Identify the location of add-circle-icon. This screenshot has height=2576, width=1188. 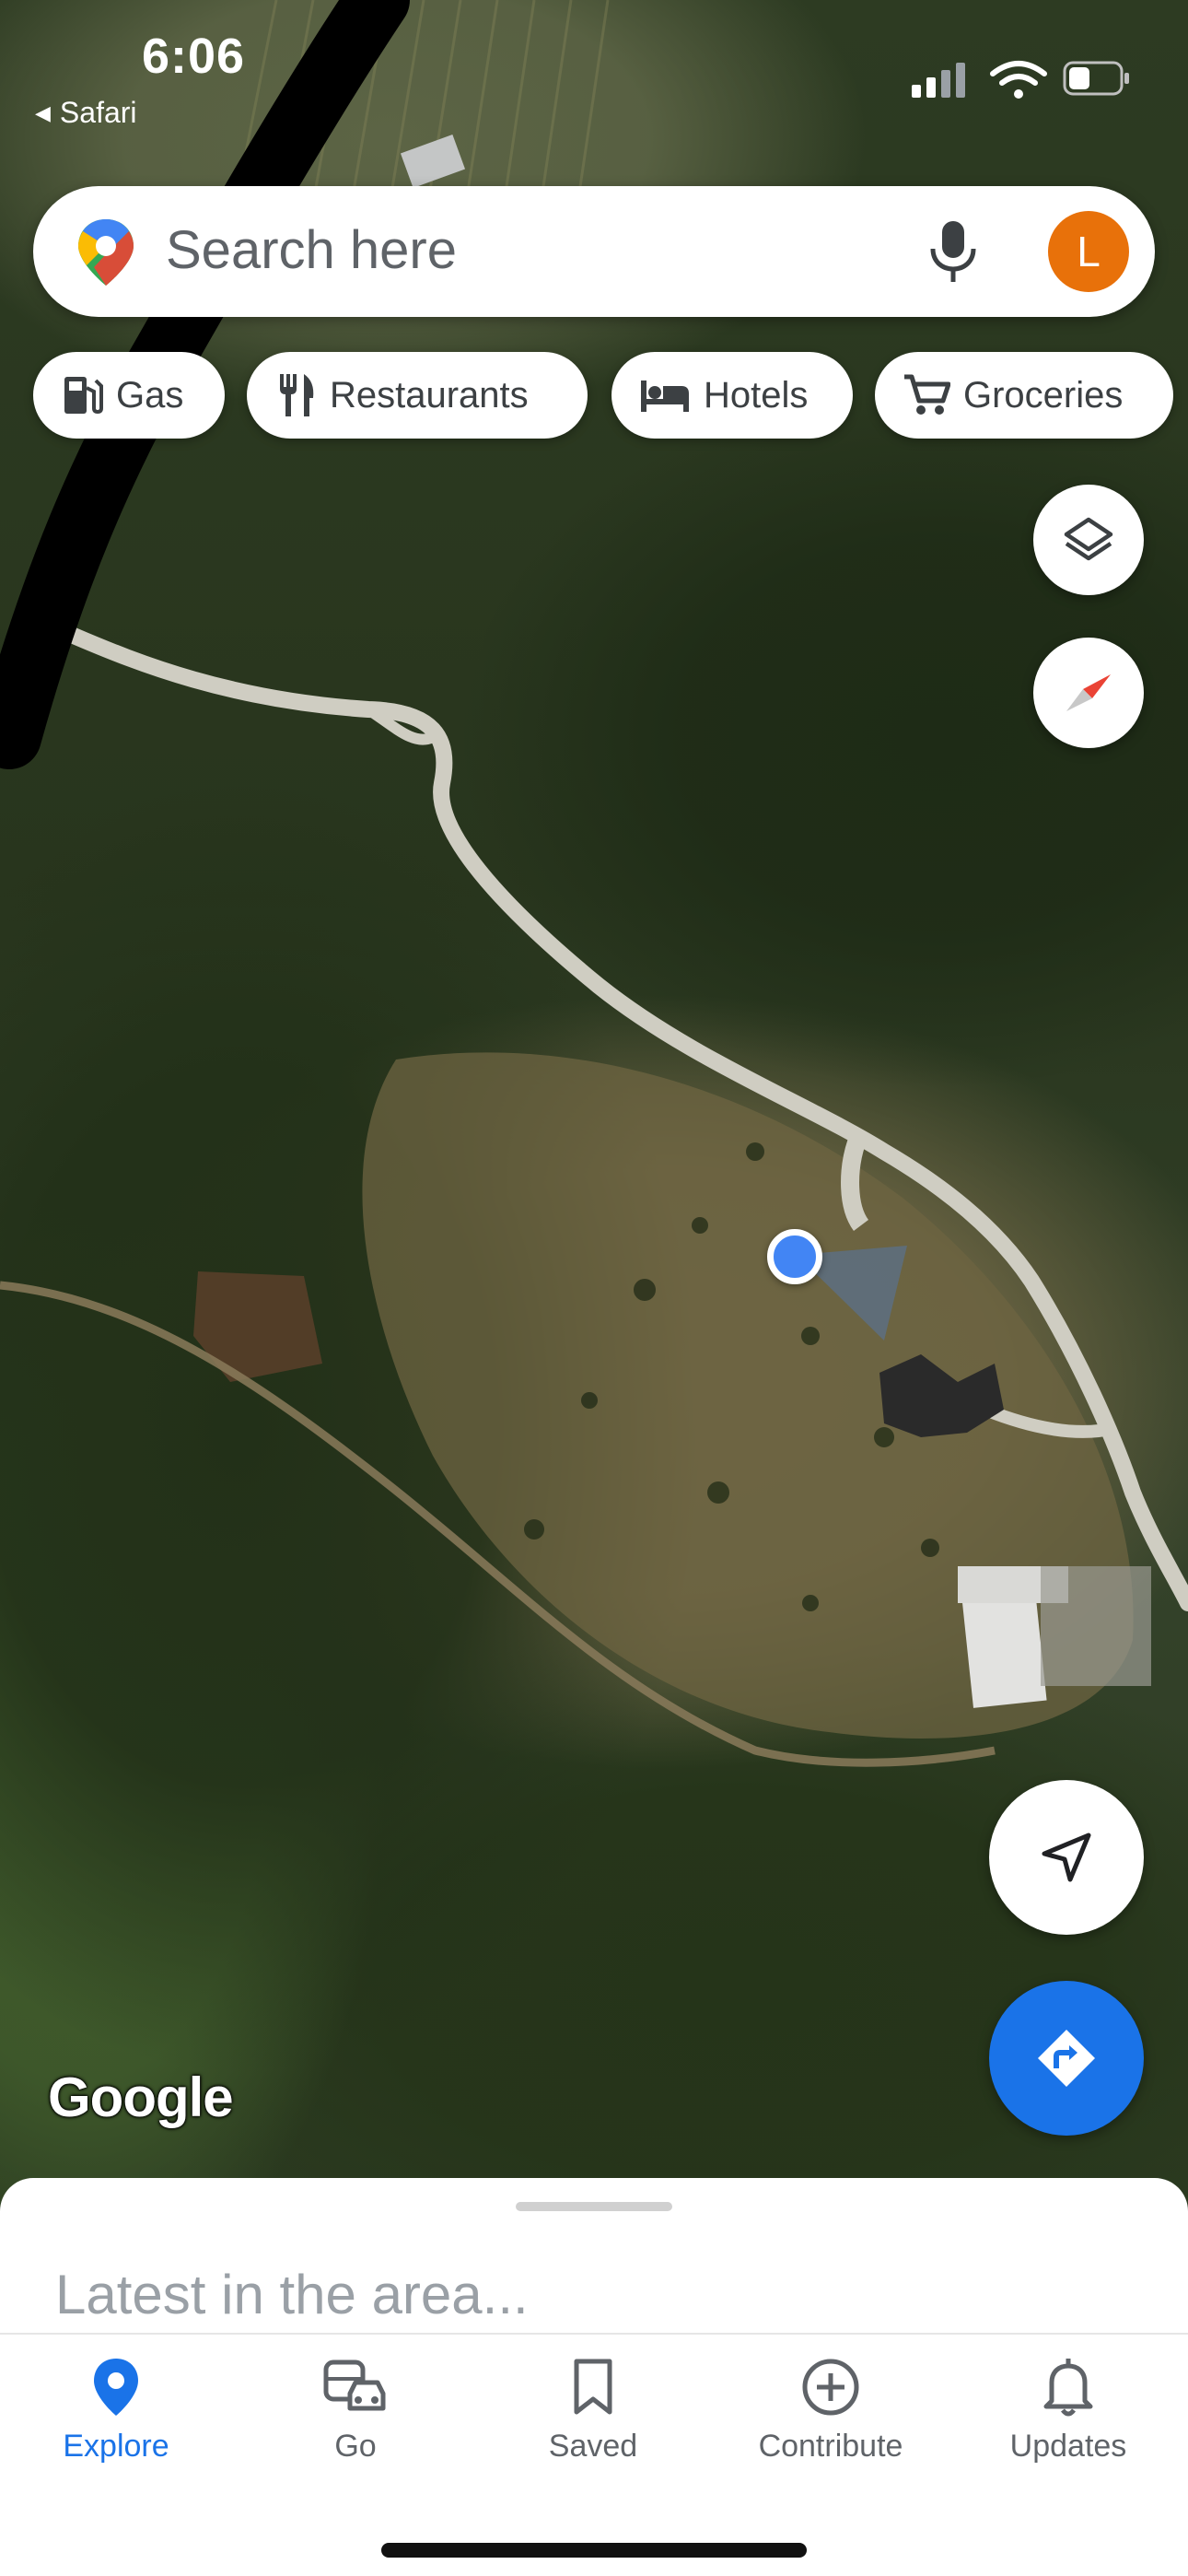
(830, 2387).